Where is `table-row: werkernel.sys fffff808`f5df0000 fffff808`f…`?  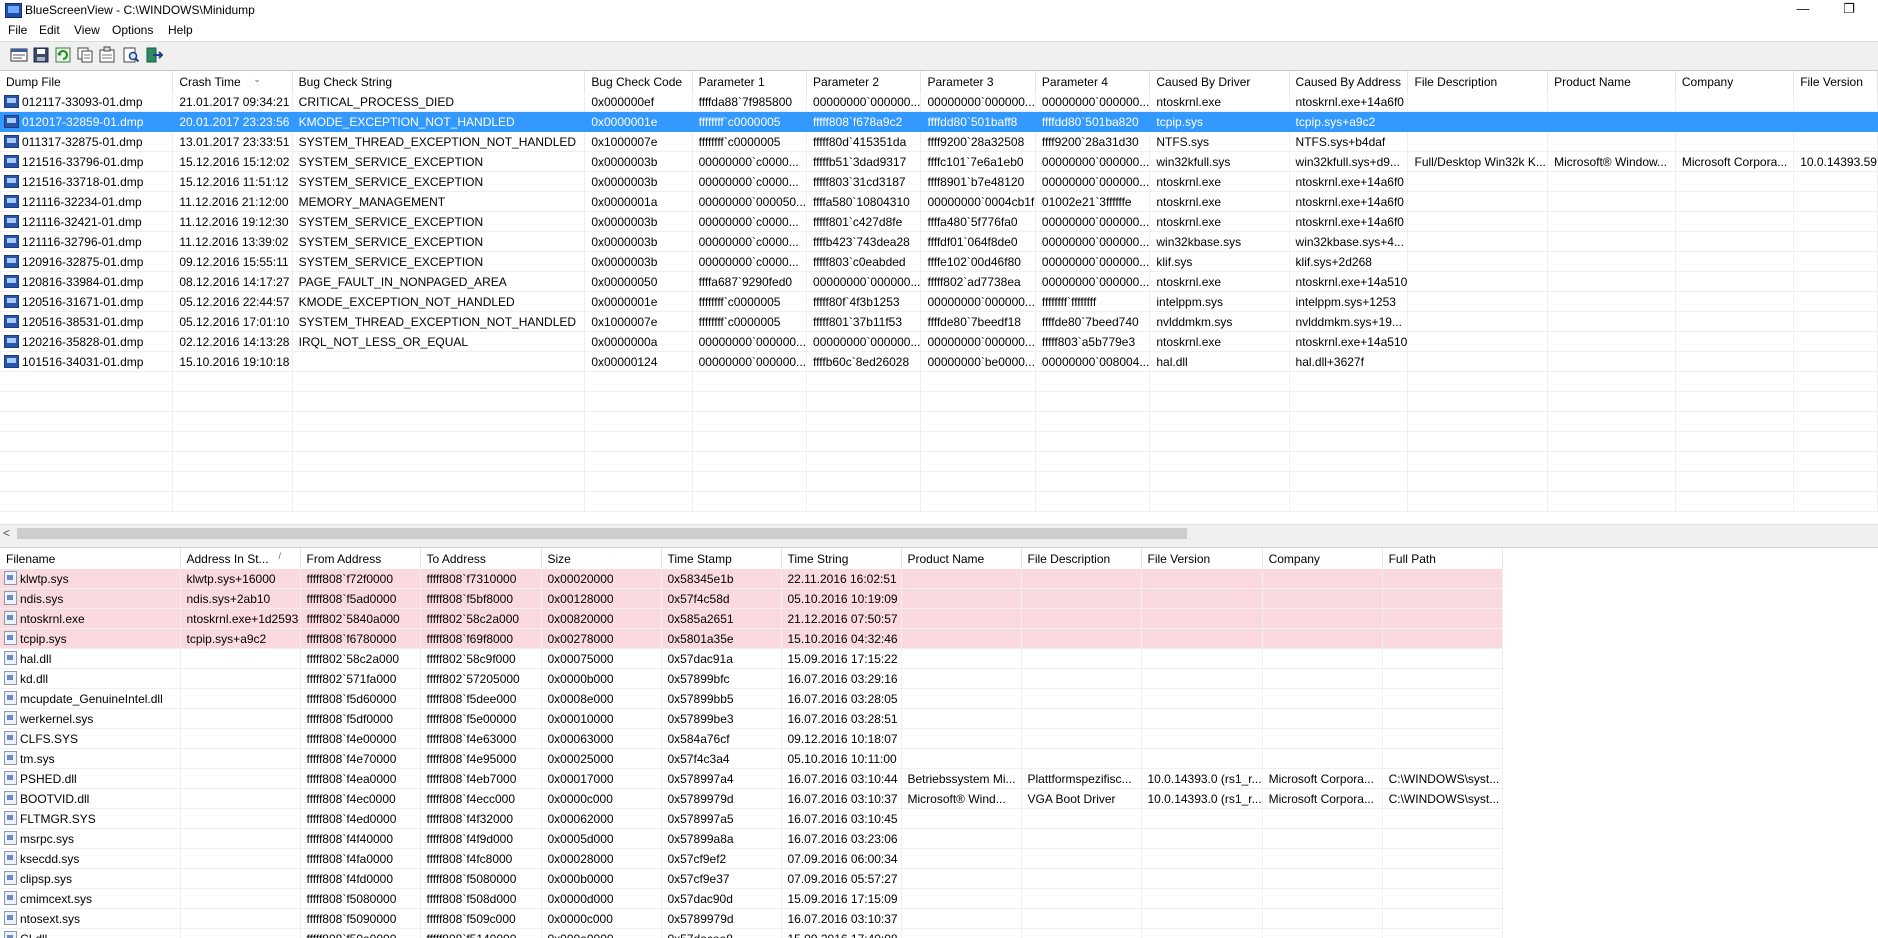 table-row: werkernel.sys fffff808`f5df0000 fffff808`f… is located at coordinates (751, 718).